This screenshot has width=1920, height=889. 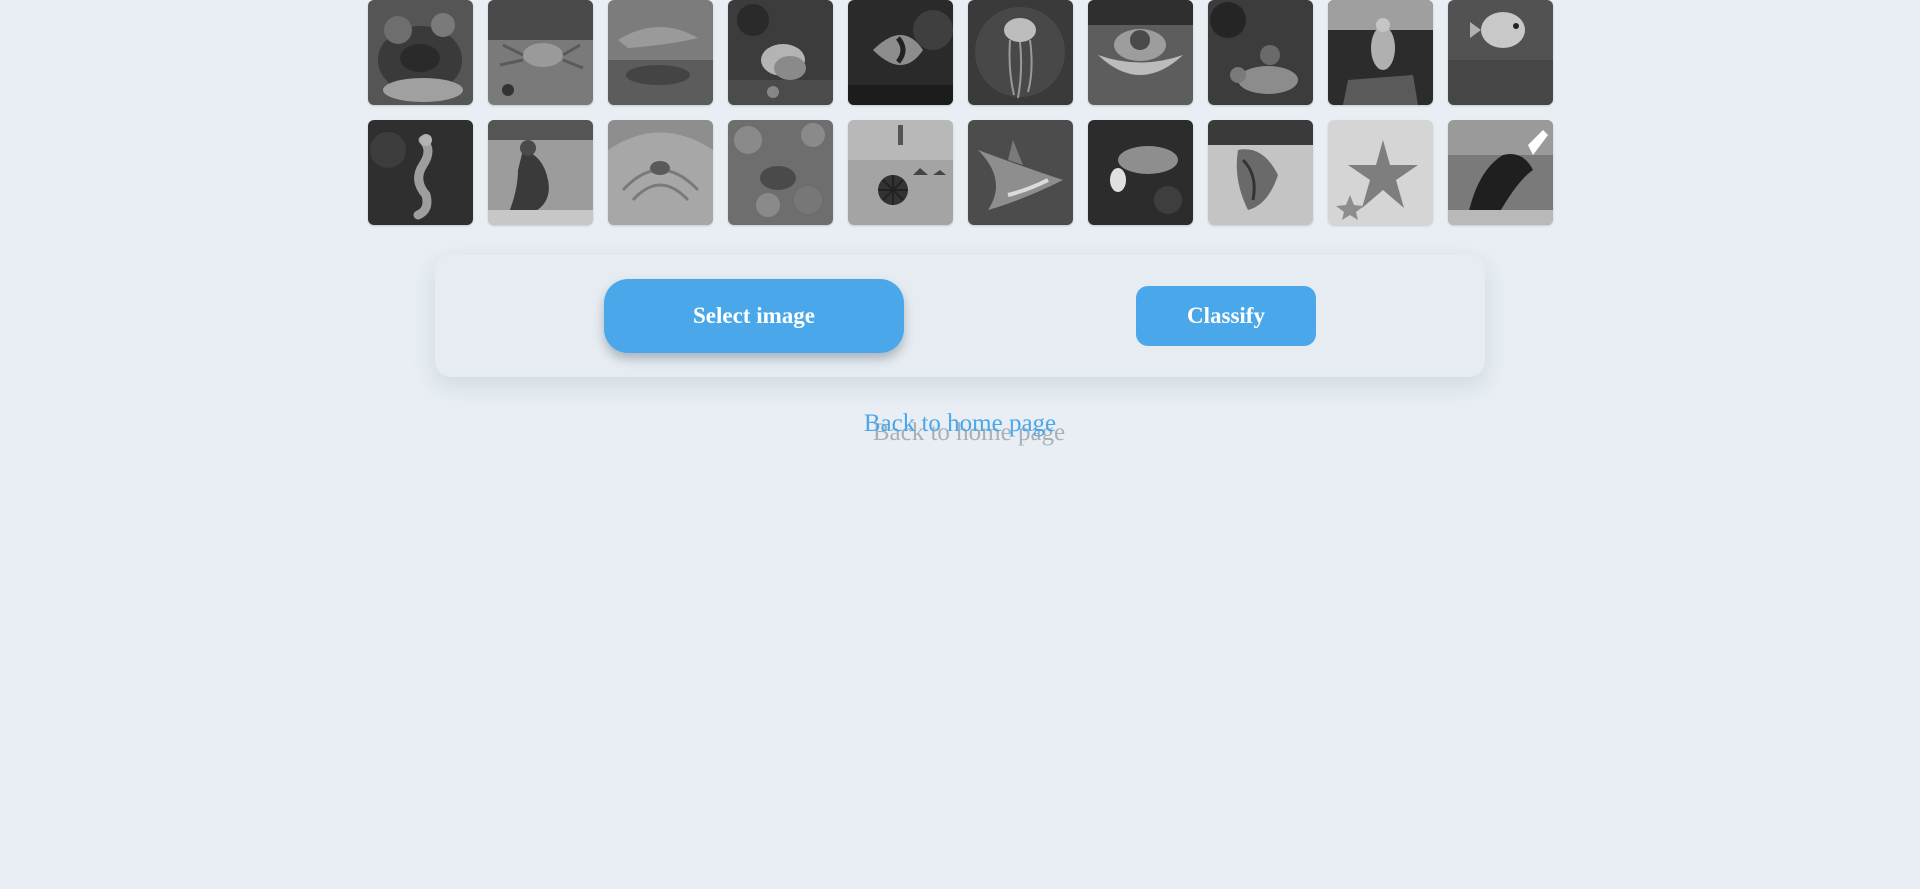 What do you see at coordinates (1140, 172) in the screenshot?
I see `lobster-icon` at bounding box center [1140, 172].